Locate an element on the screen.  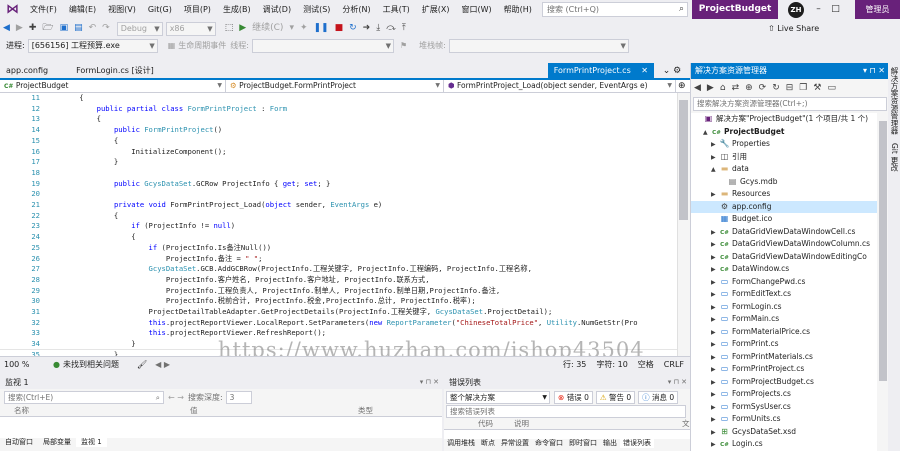
menu-item: 分析(N) is located at coordinates (356, 9).